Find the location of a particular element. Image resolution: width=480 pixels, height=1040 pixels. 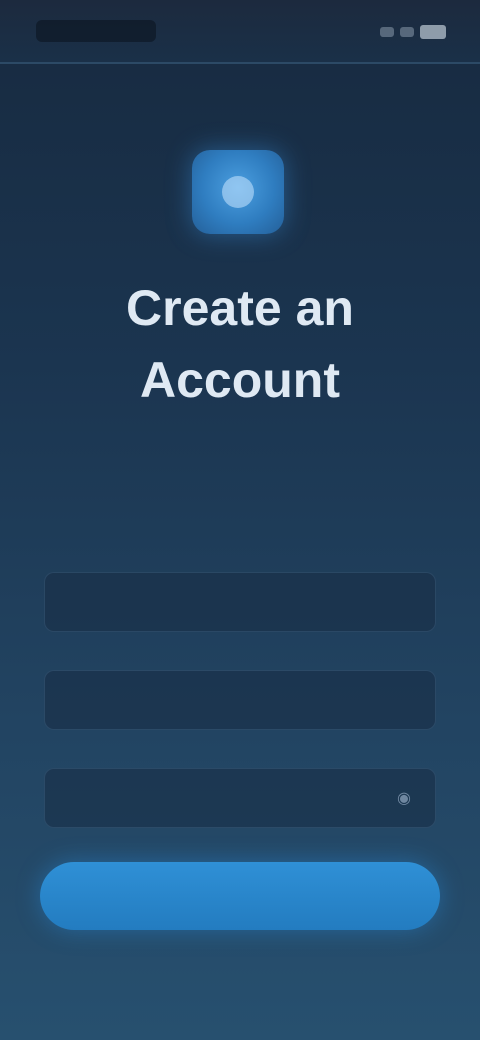

wifi-icon is located at coordinates (407, 32).